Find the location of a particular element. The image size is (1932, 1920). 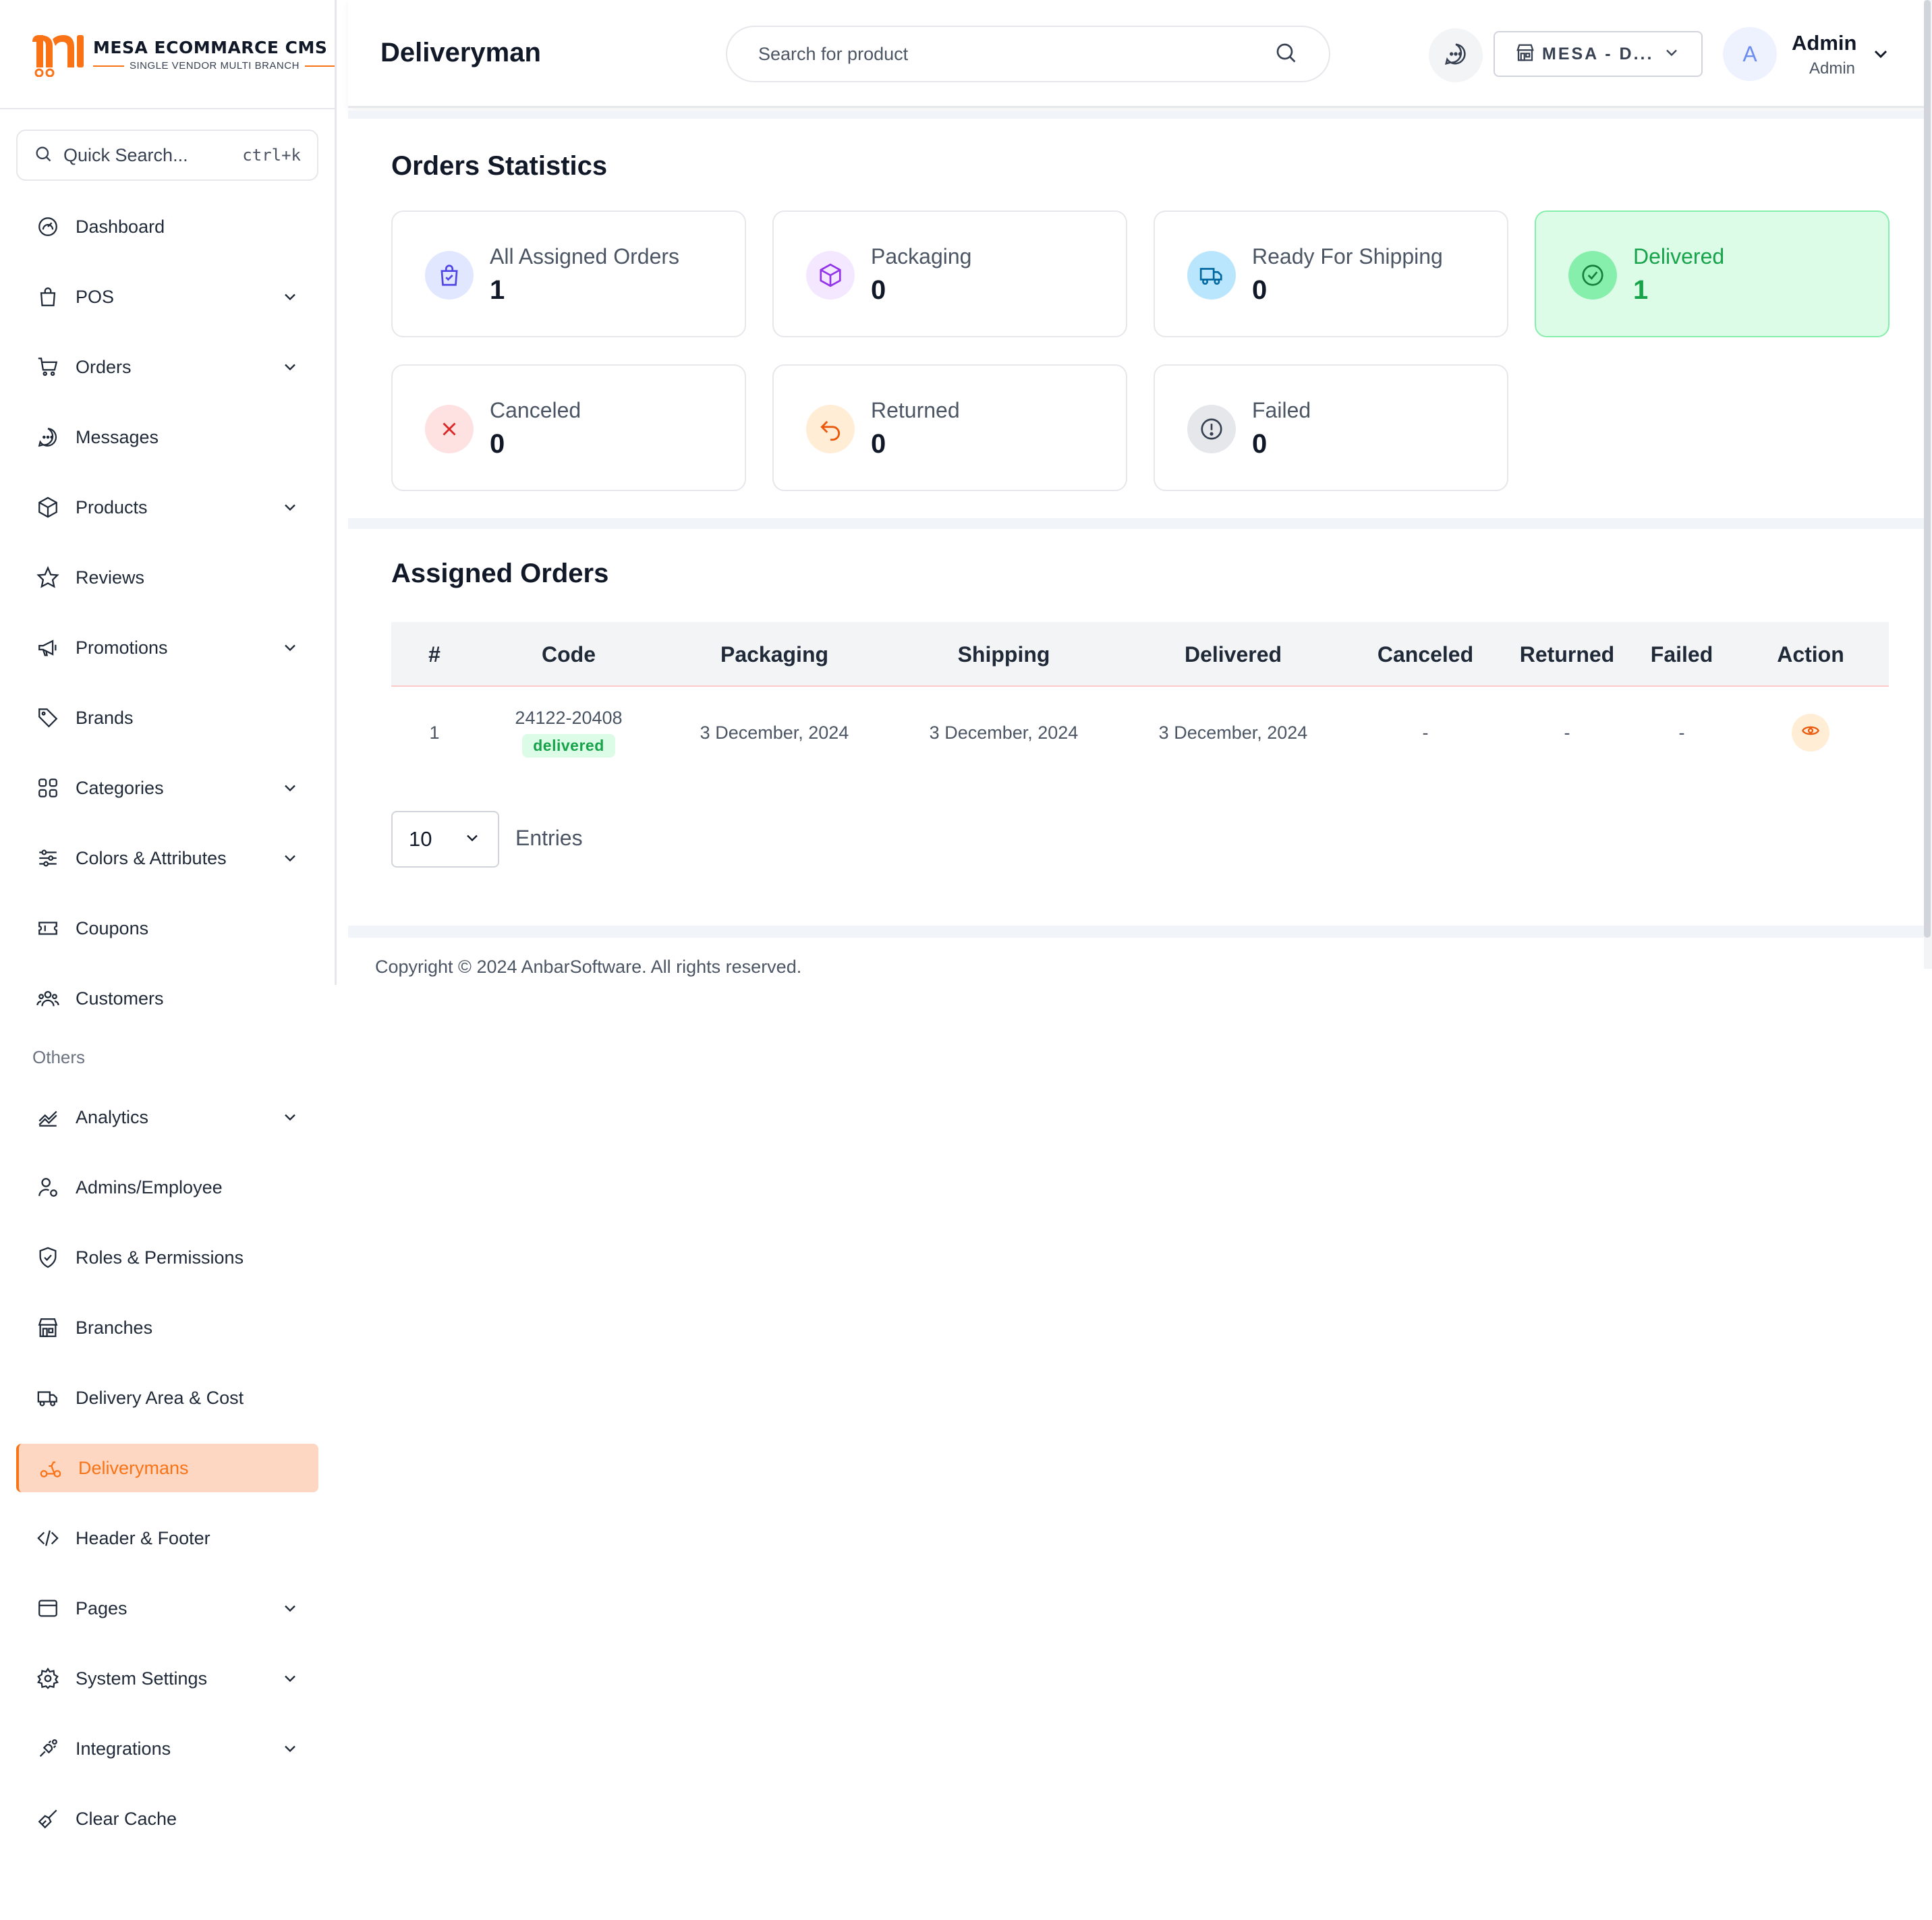

star-icon is located at coordinates (48, 577).